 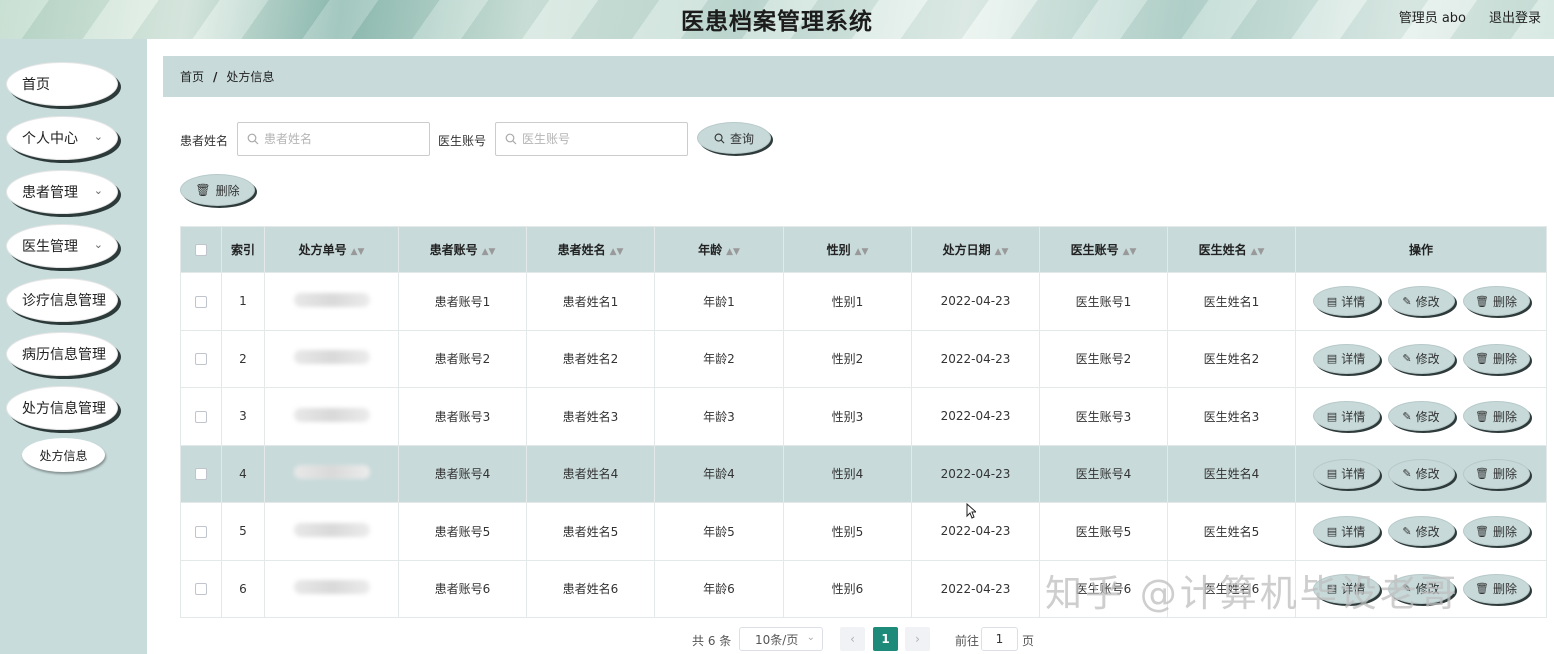 What do you see at coordinates (62, 84) in the screenshot?
I see `sidebar-item-home: 首页` at bounding box center [62, 84].